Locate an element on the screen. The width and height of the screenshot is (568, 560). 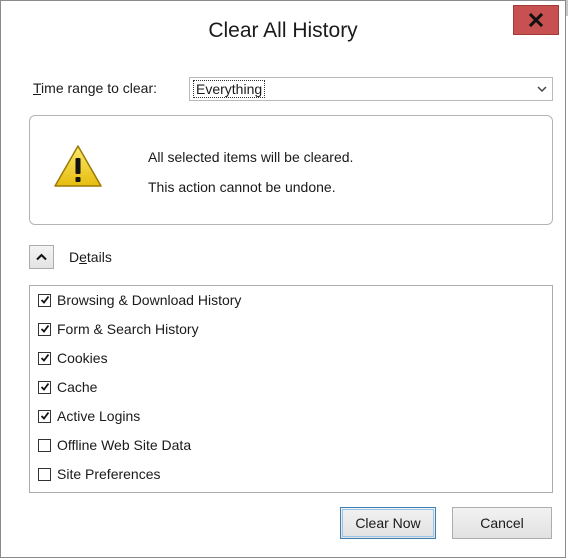
time-range-select: Everything is located at coordinates (371, 89).